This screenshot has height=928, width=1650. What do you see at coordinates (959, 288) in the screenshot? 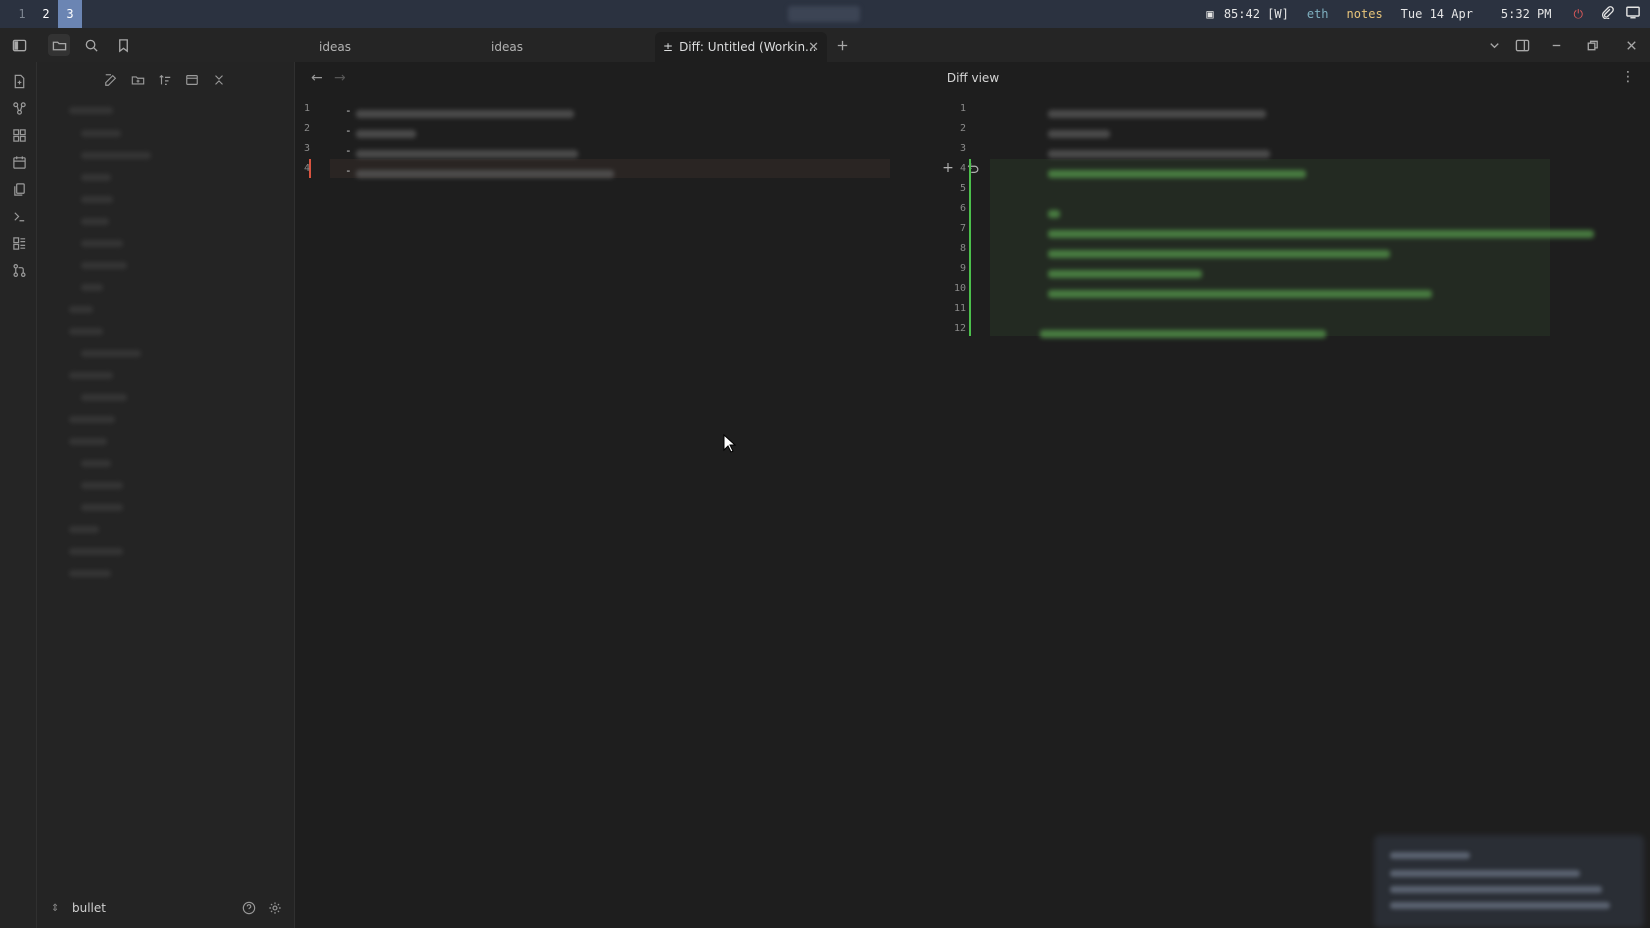
I see `line-number: 10` at bounding box center [959, 288].